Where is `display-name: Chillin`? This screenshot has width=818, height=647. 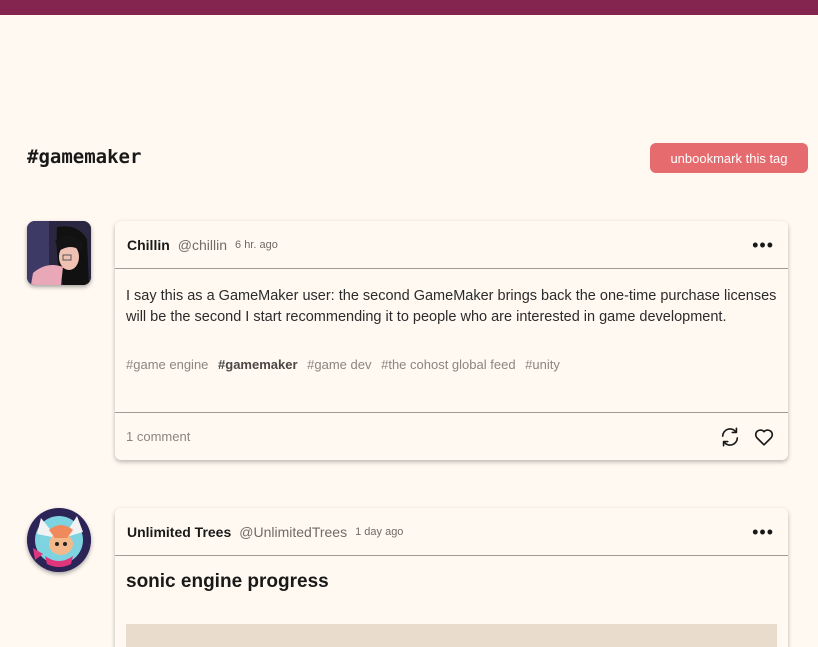
display-name: Chillin is located at coordinates (148, 245).